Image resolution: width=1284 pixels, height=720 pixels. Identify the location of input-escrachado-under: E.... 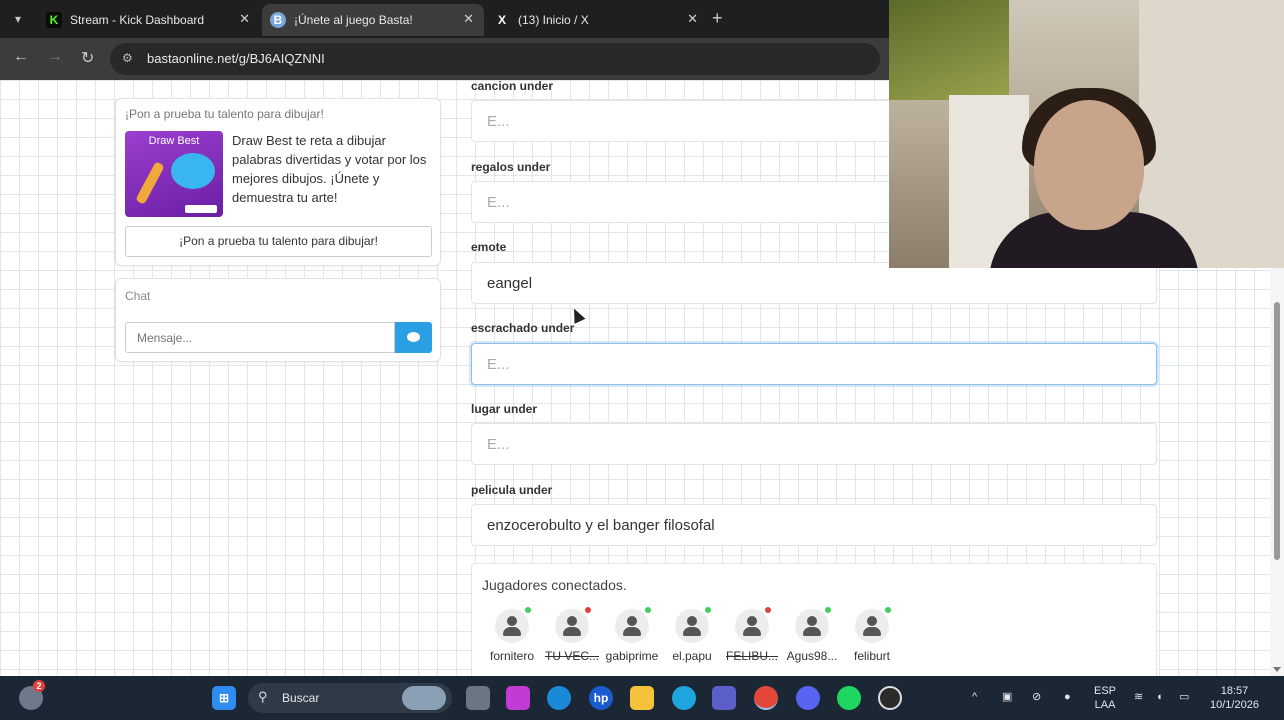
(814, 364).